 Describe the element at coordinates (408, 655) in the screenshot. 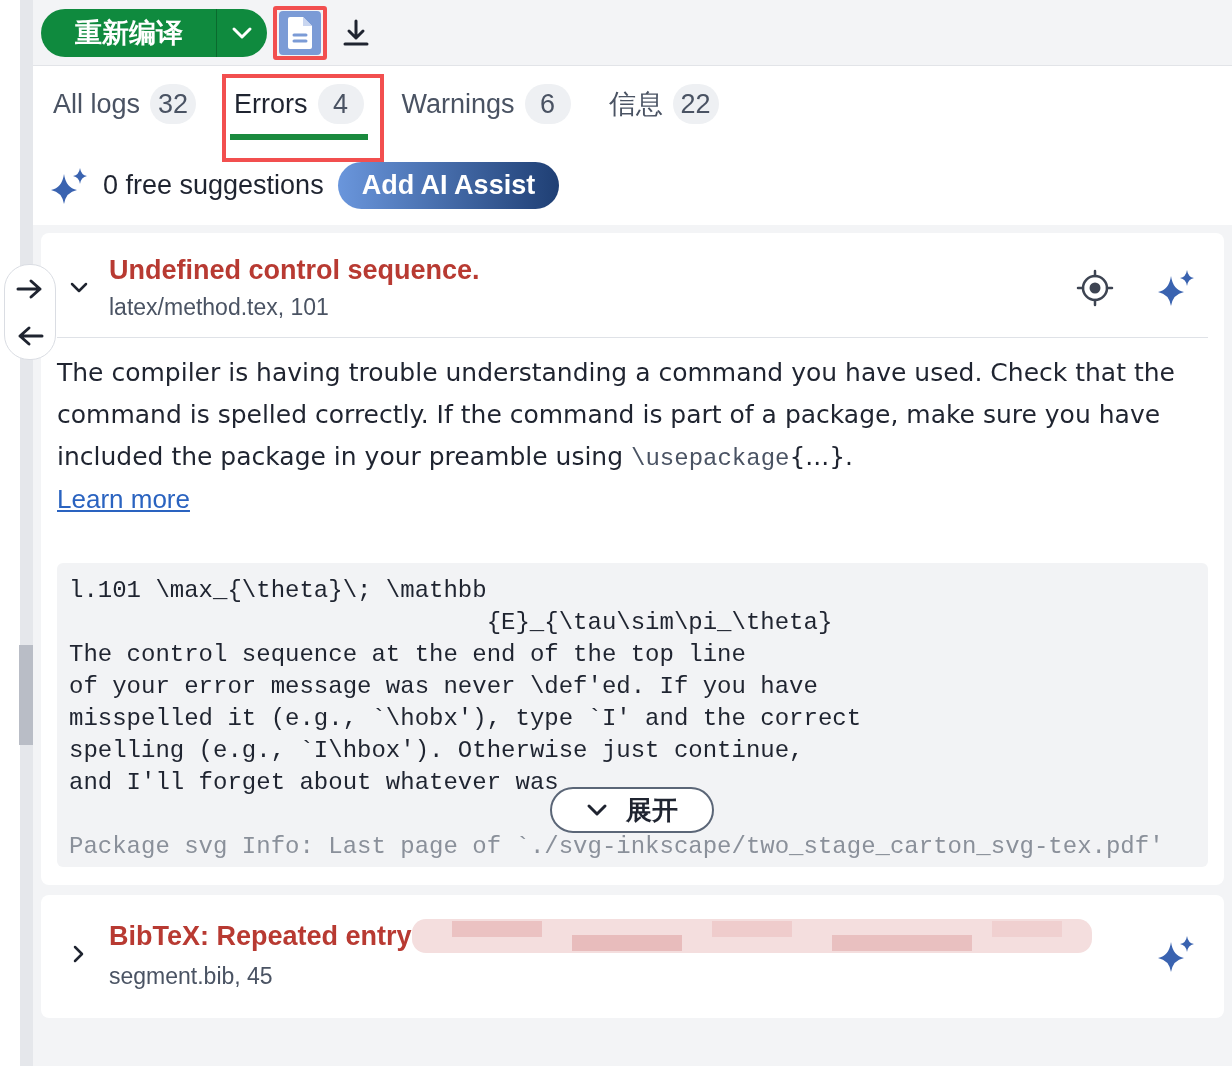

I see `log-line: The control sequence at the end of the top line` at that location.